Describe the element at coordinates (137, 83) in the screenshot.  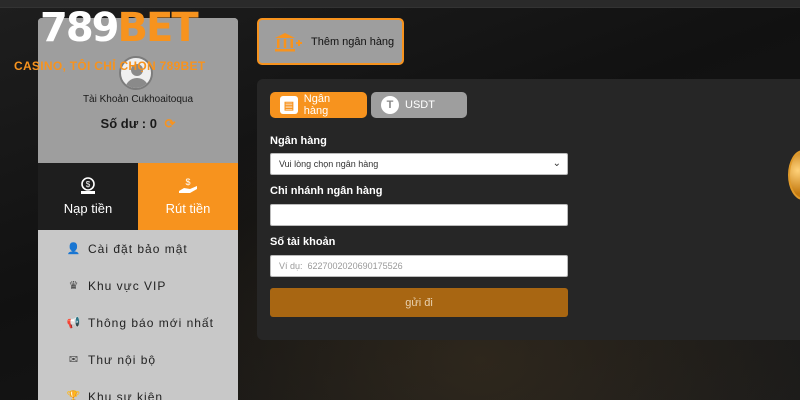
I see `avatar-body-icon` at that location.